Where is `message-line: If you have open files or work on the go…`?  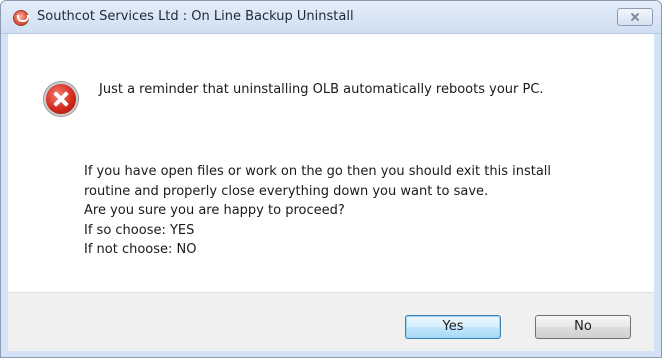
message-line: If you have open files or work on the go… is located at coordinates (318, 171).